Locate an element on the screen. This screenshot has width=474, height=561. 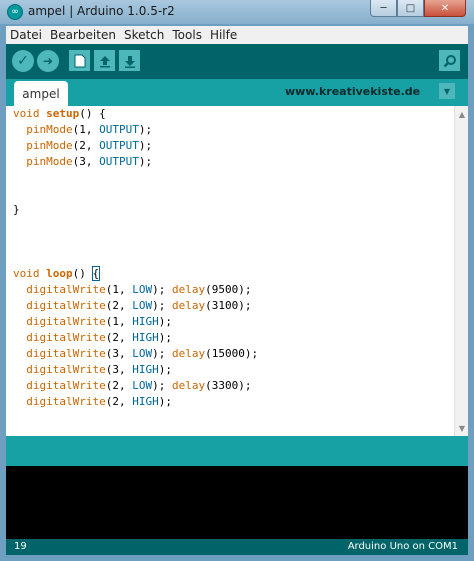
save-button is located at coordinates (129, 60).